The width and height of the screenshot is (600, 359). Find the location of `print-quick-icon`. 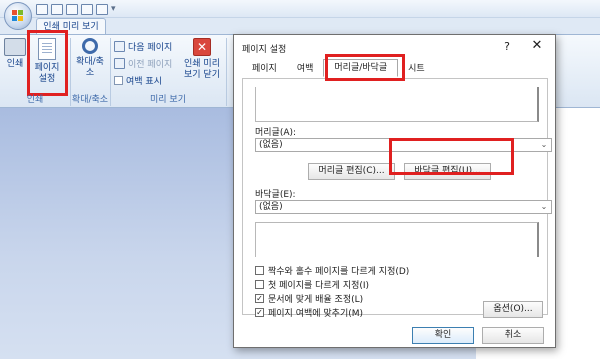

print-quick-icon is located at coordinates (87, 9).